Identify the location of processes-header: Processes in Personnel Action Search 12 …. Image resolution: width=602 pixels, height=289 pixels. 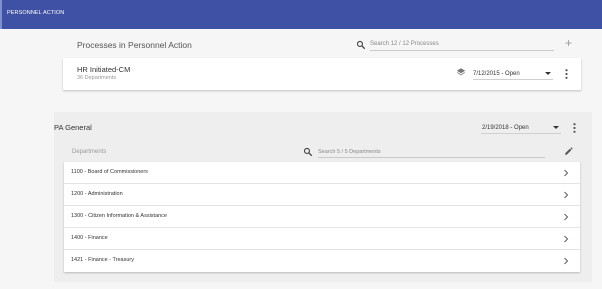
(329, 46).